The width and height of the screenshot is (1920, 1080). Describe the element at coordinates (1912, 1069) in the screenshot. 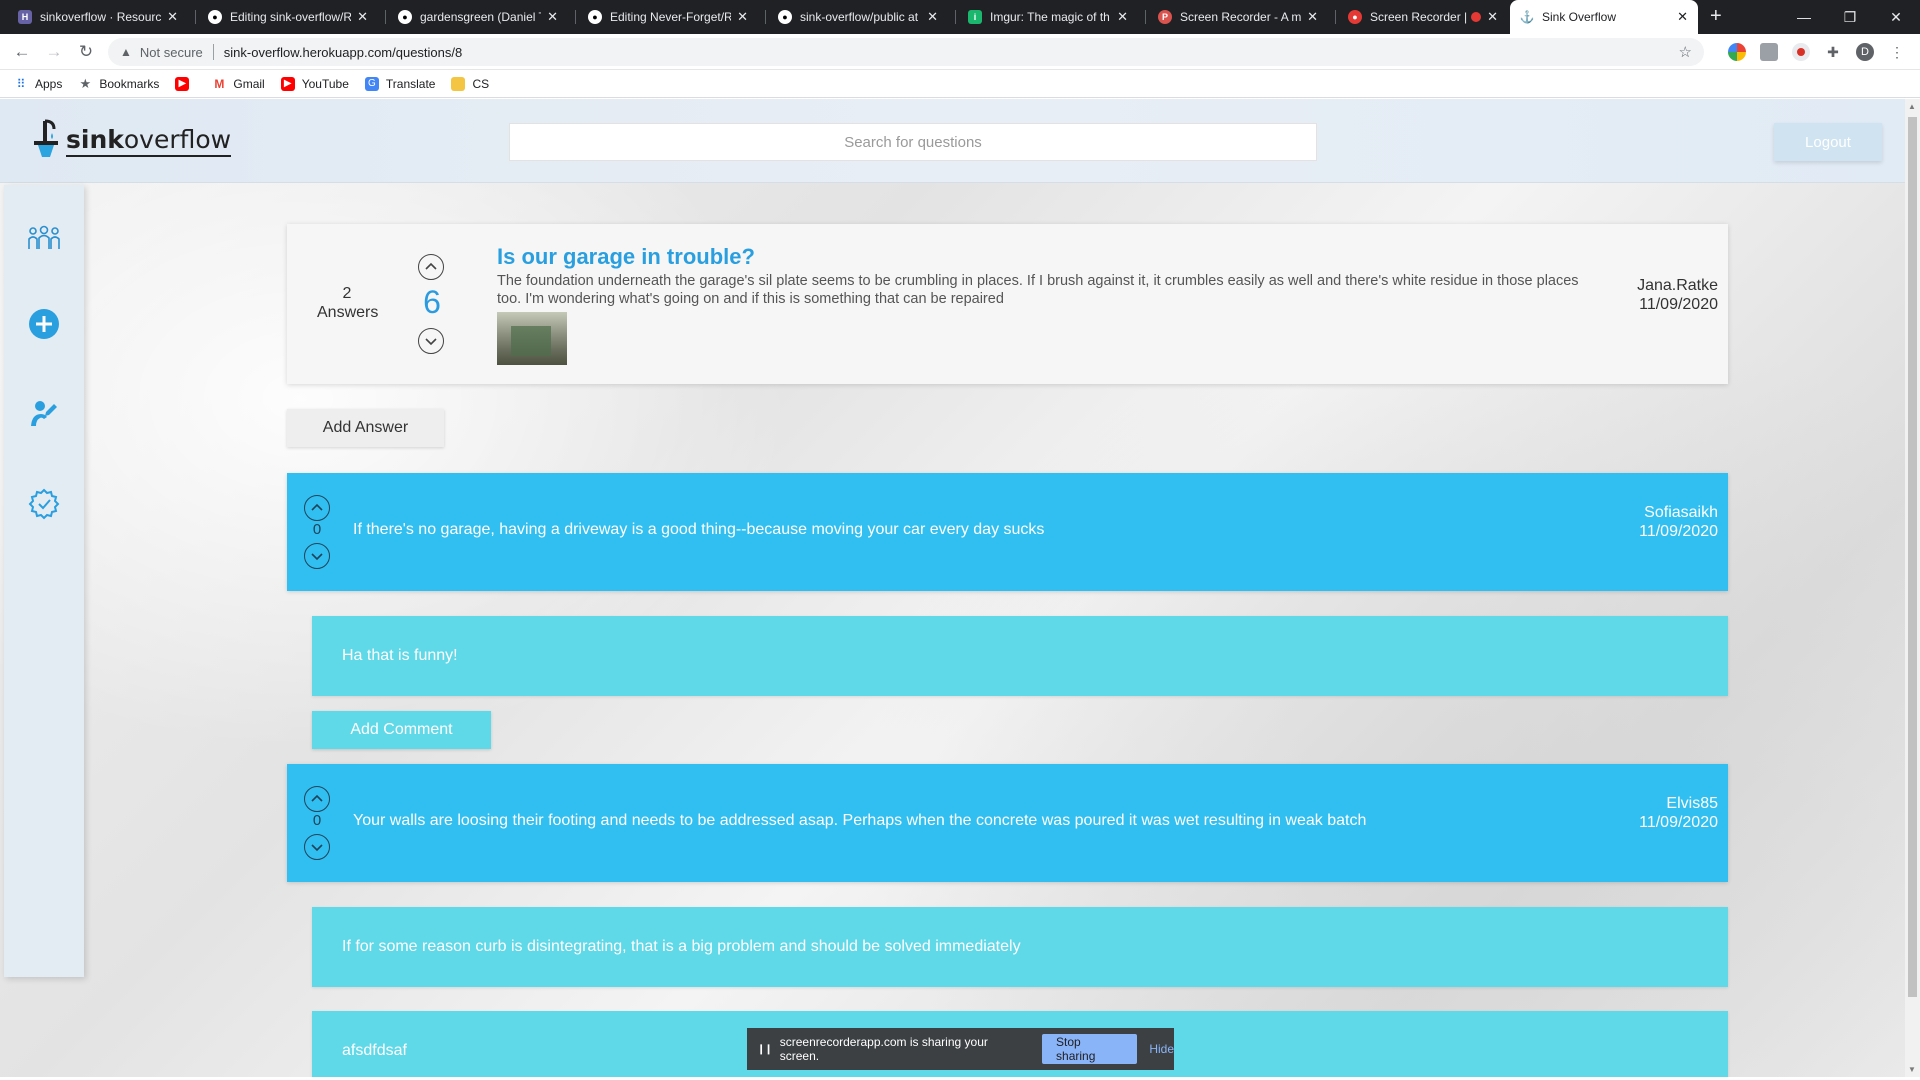

I see `scroll-down-icon: ▼` at that location.